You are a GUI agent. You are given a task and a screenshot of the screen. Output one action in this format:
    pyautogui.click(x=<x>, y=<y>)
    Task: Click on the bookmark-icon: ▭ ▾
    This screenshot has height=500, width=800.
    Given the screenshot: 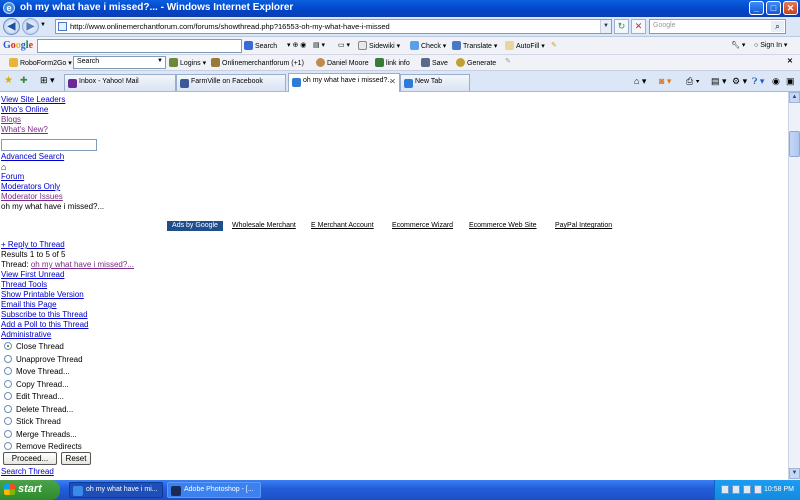 What is the action you would take?
    pyautogui.click(x=344, y=45)
    